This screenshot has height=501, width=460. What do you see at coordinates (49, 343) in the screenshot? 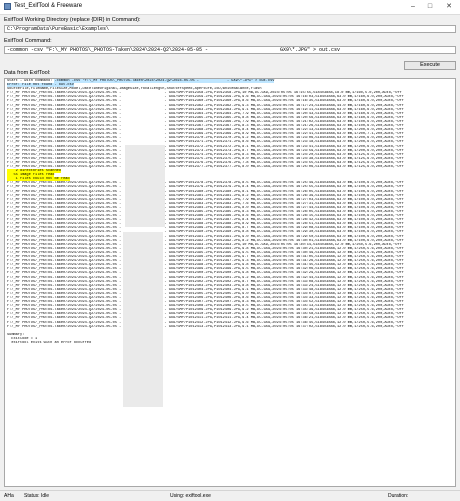
I see `output-line: exiftool exits with an error occurred` at bounding box center [49, 343].